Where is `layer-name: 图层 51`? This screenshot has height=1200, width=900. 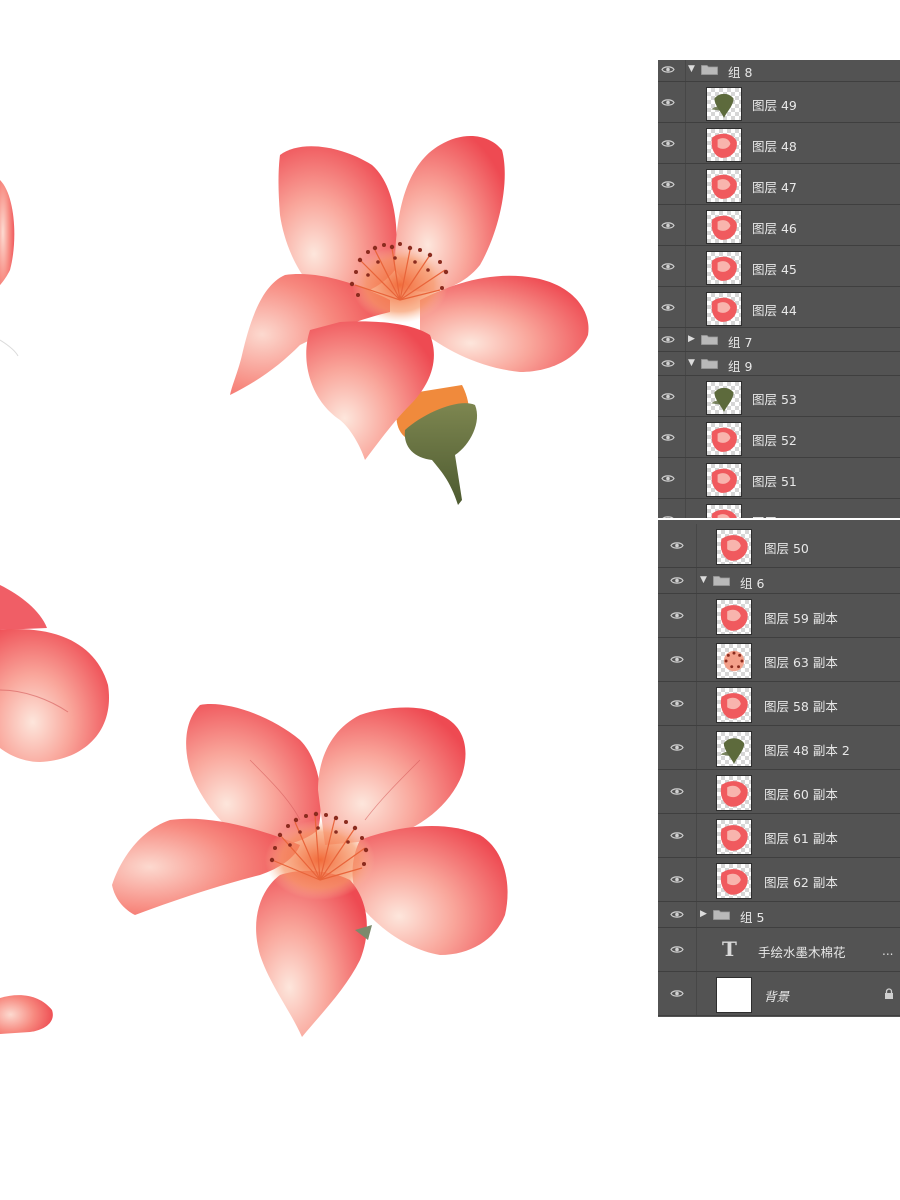 layer-name: 图层 51 is located at coordinates (774, 481).